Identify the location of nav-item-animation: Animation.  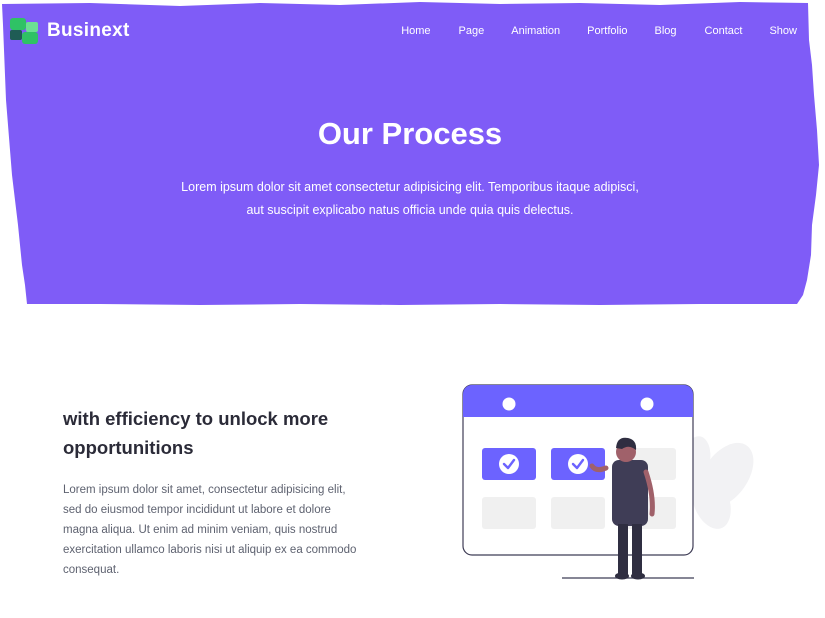
(535, 31).